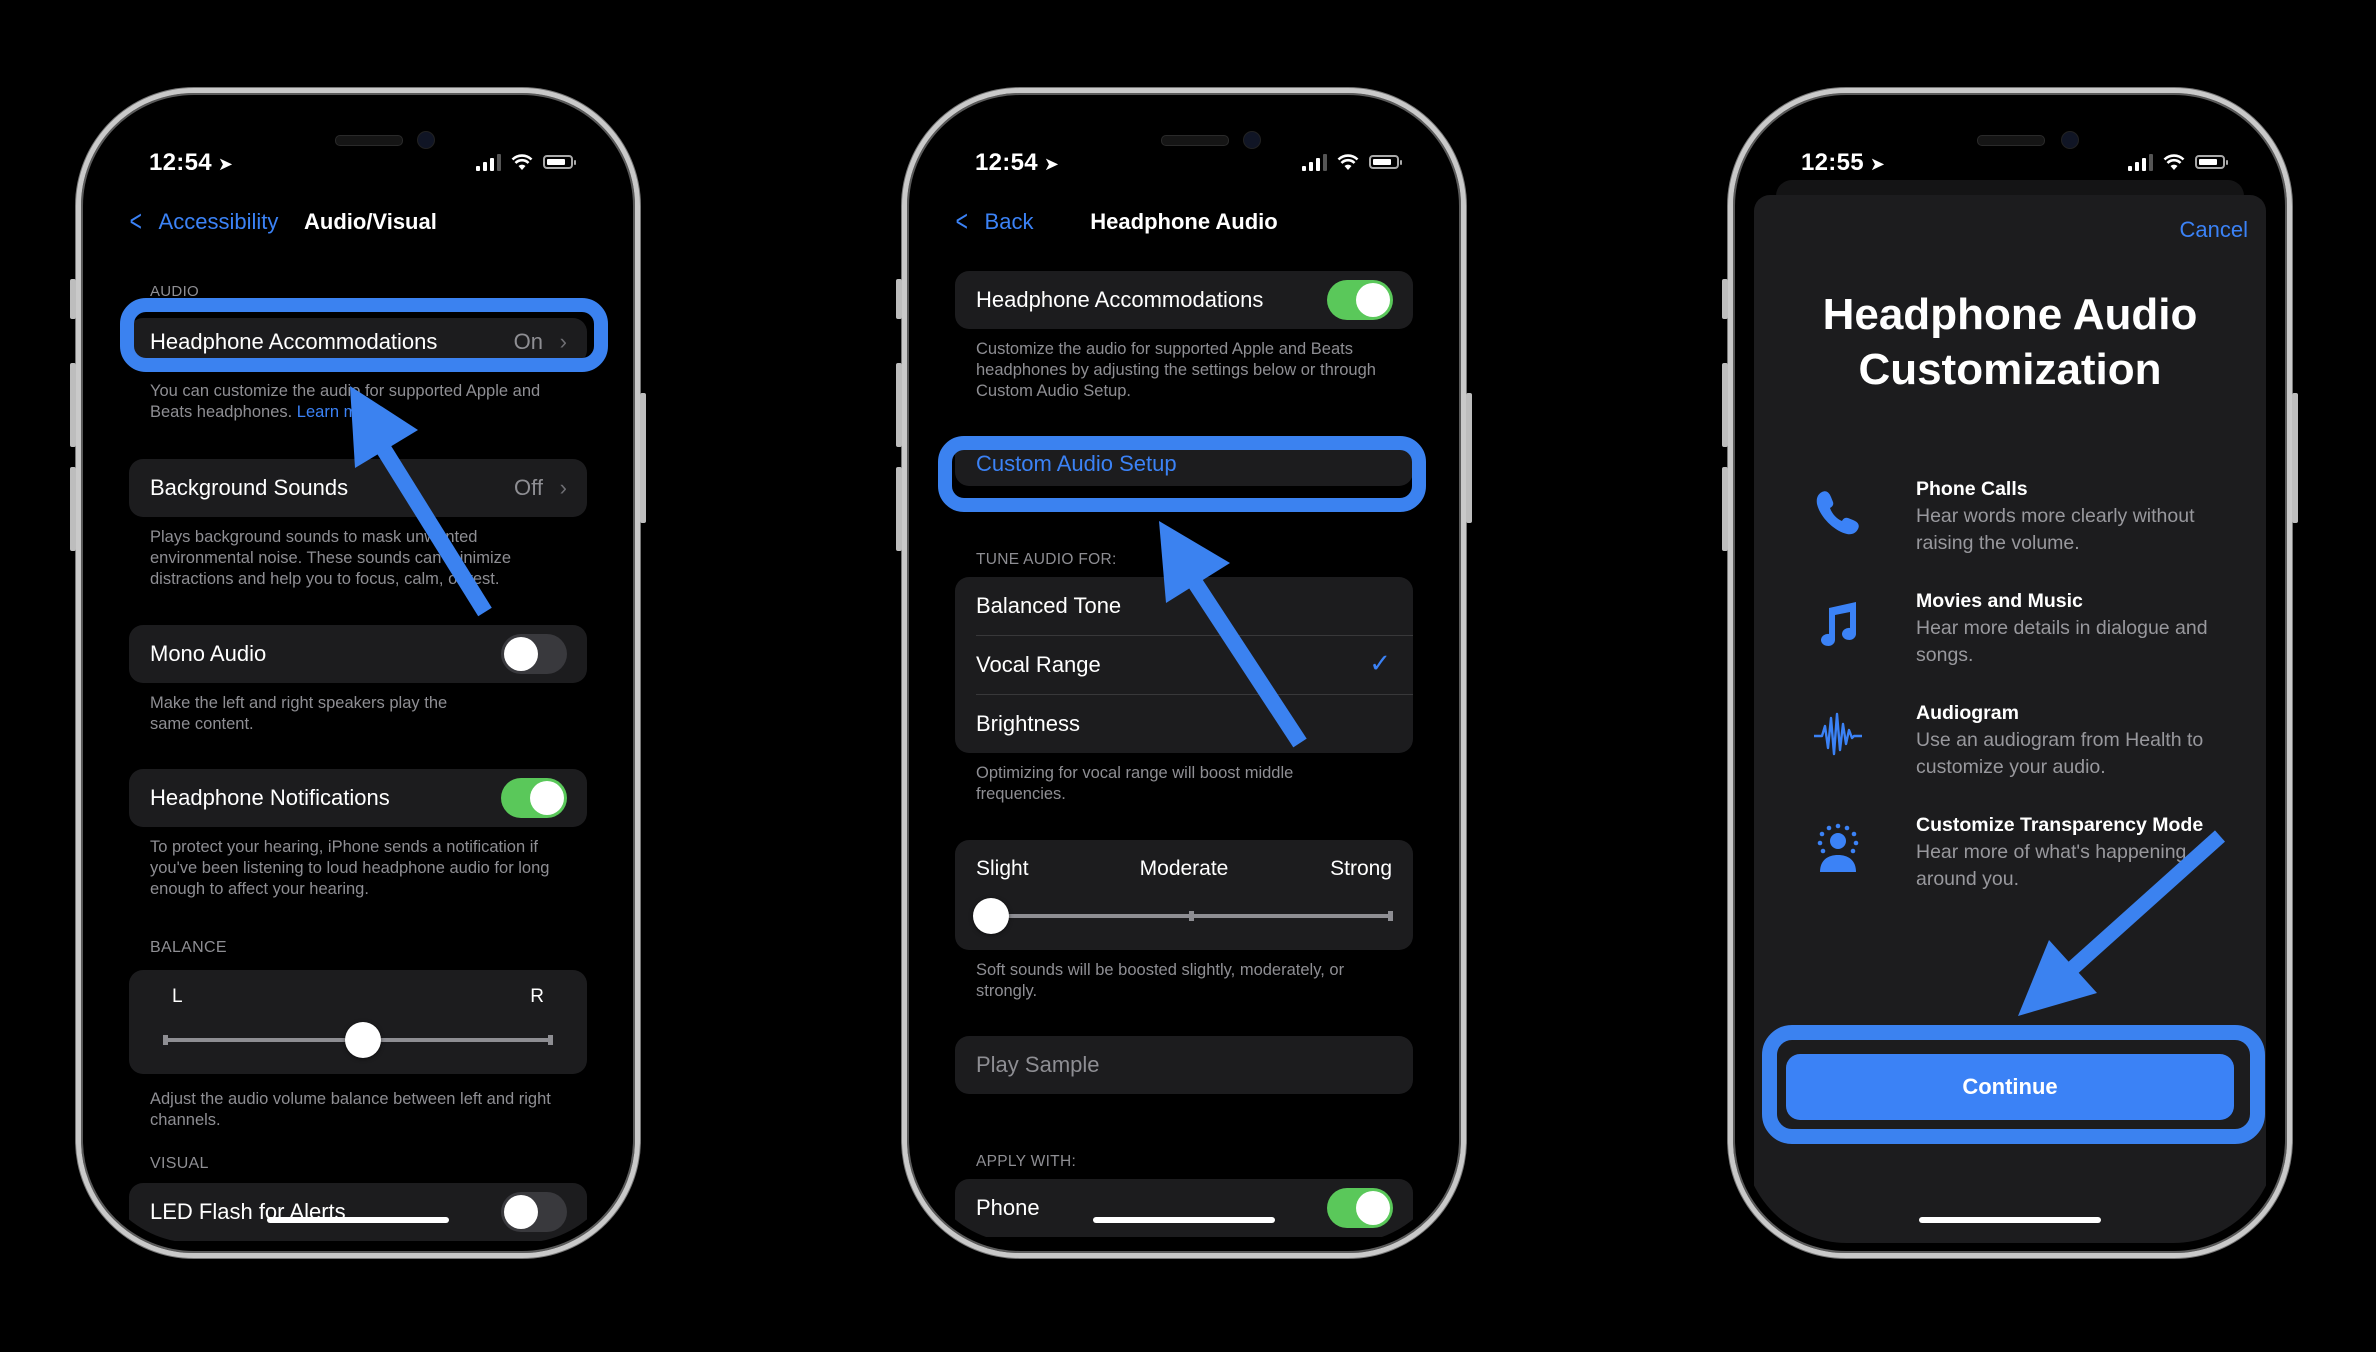 The height and width of the screenshot is (1352, 2376). I want to click on checkmark-icon: ✓, so click(1380, 663).